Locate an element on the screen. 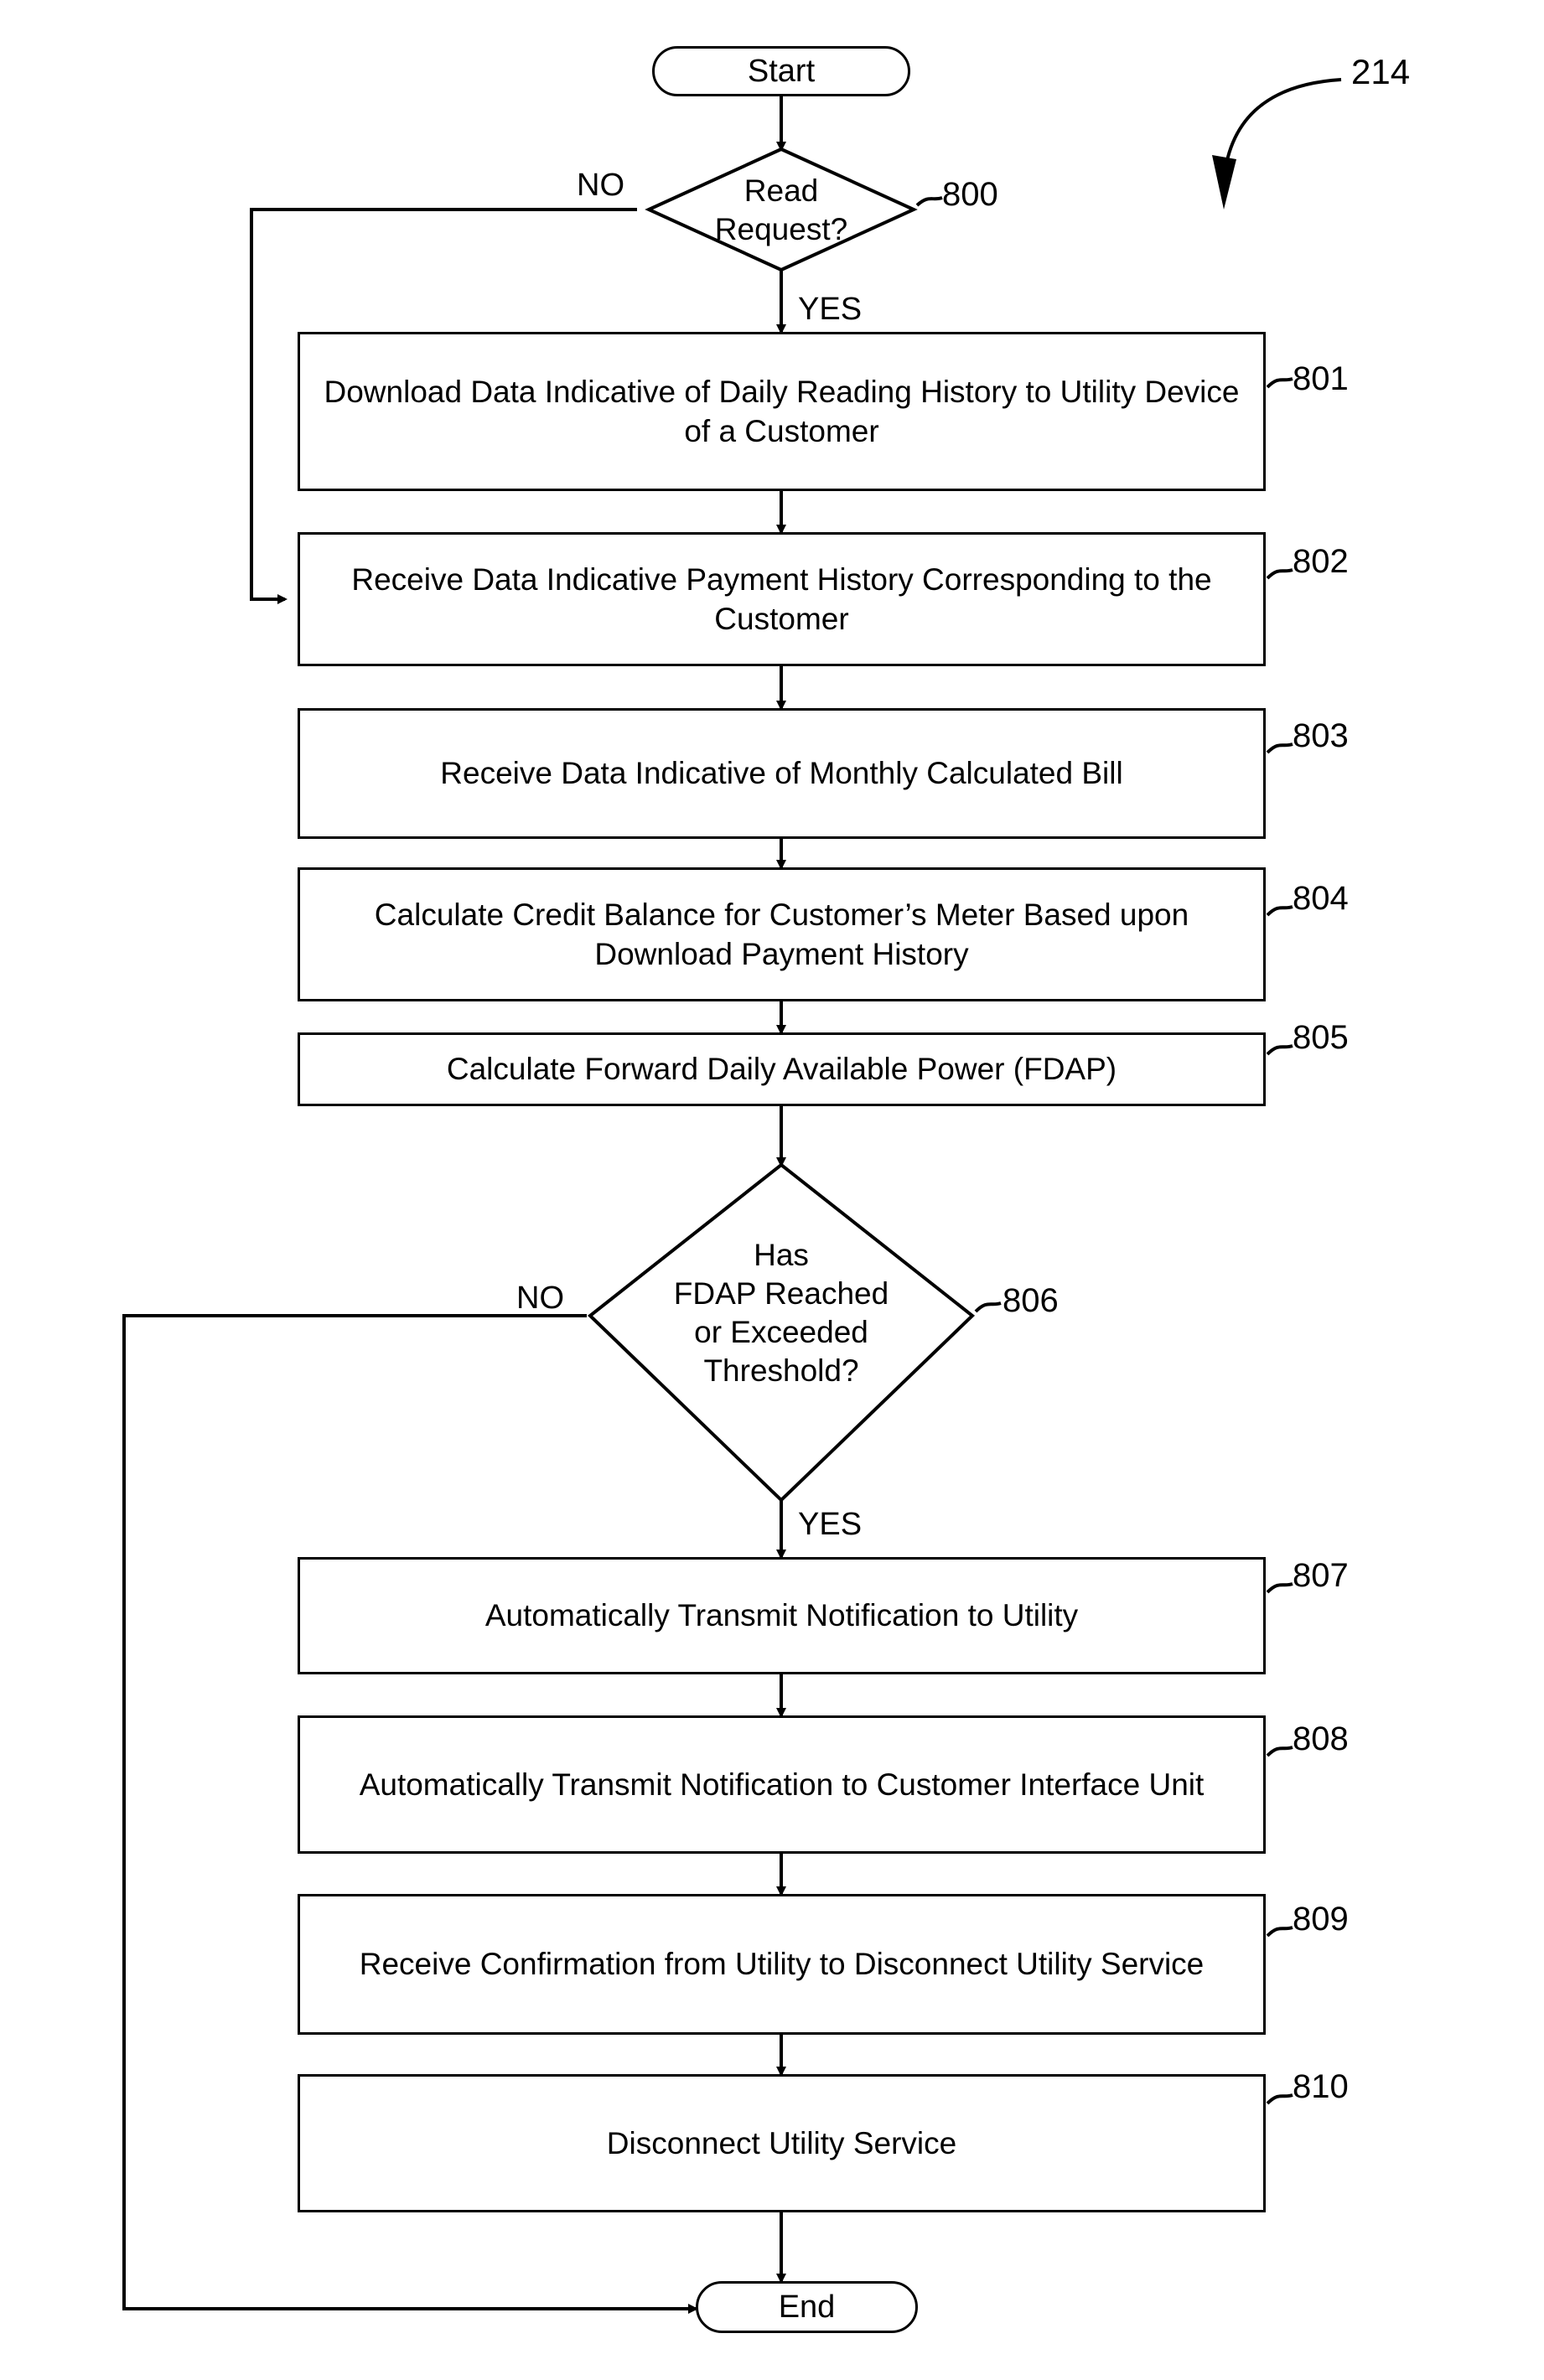 The image size is (1544, 2380). tag-810: 810 is located at coordinates (1321, 2086).